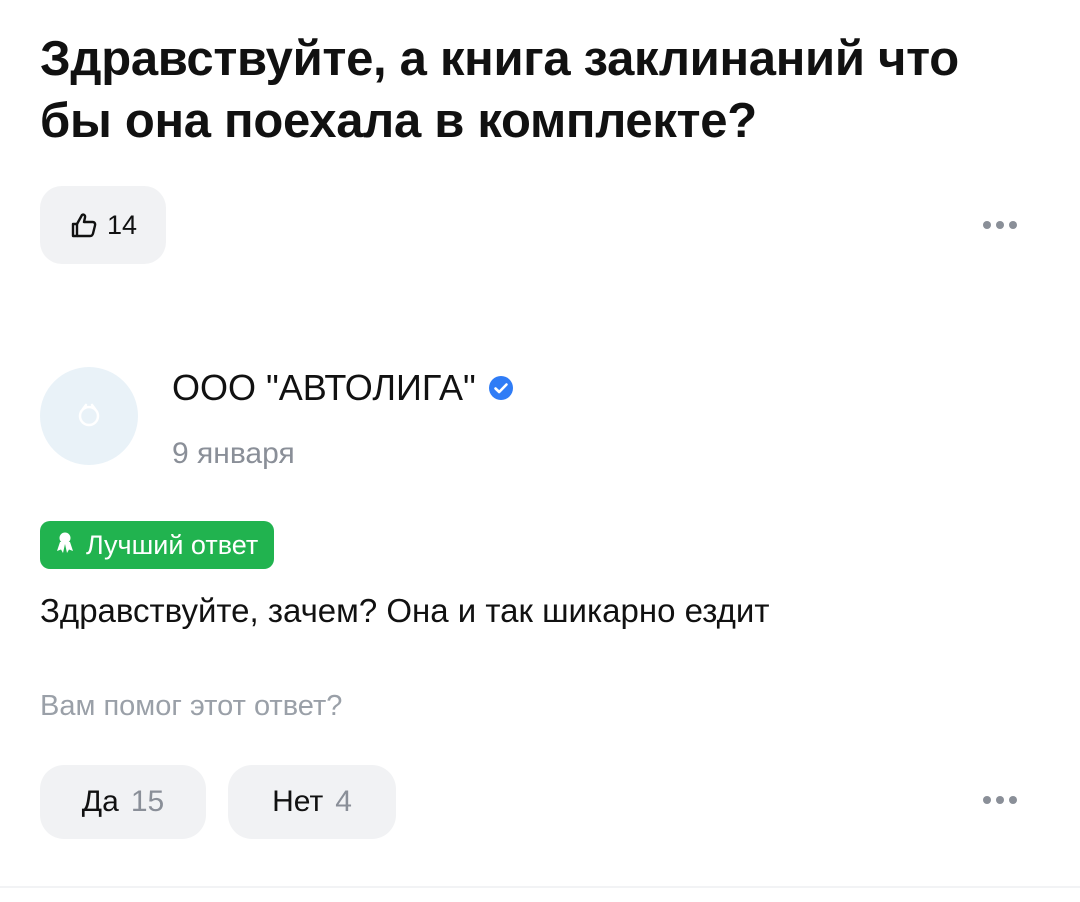 The height and width of the screenshot is (902, 1080). I want to click on question-more-button, so click(1000, 225).